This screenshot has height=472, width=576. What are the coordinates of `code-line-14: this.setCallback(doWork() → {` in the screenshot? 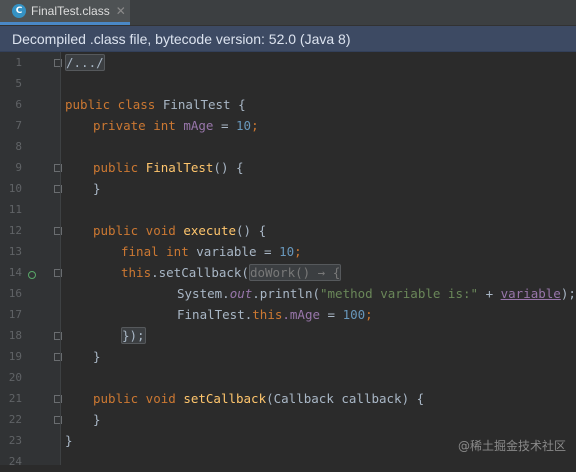 It's located at (231, 272).